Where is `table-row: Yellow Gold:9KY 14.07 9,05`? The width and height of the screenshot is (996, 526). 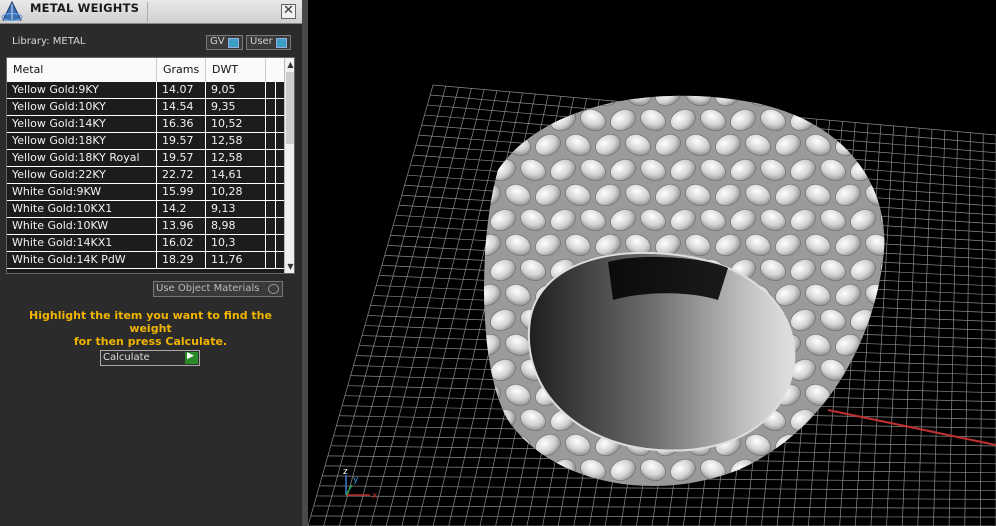
table-row: Yellow Gold:9KY 14.07 9,05 is located at coordinates (145, 90).